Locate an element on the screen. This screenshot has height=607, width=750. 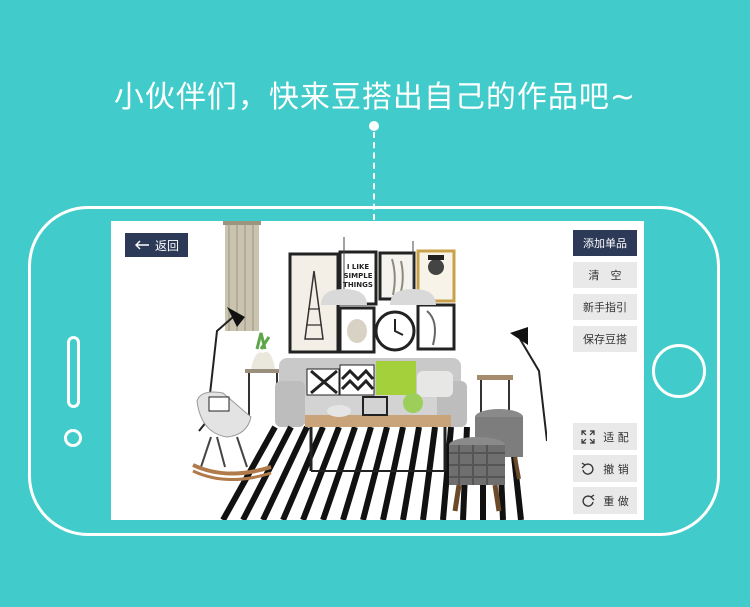
poster-line-1: I LIKE is located at coordinates (358, 267).